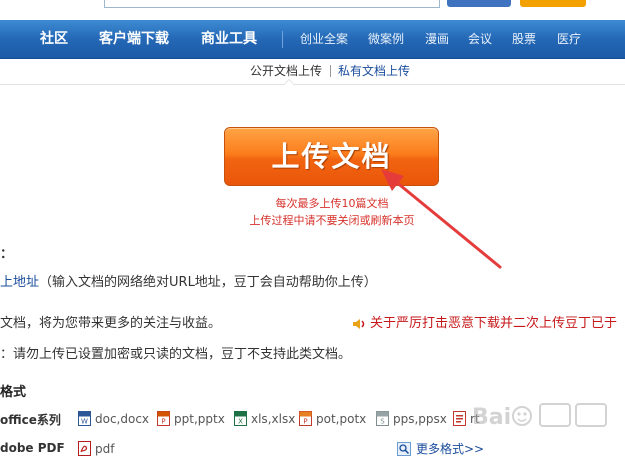 The image size is (625, 460). I want to click on nav-item-meetings: 会议, so click(480, 39).